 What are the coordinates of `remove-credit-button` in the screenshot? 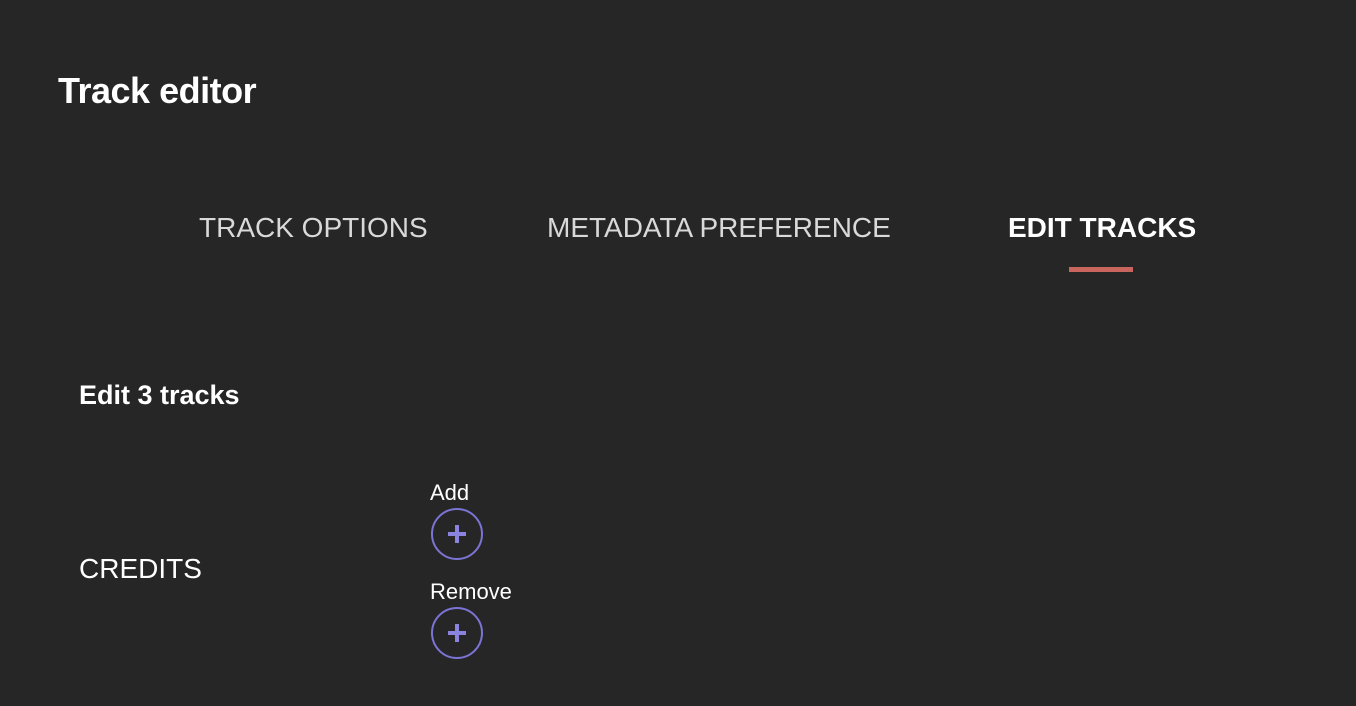 It's located at (457, 633).